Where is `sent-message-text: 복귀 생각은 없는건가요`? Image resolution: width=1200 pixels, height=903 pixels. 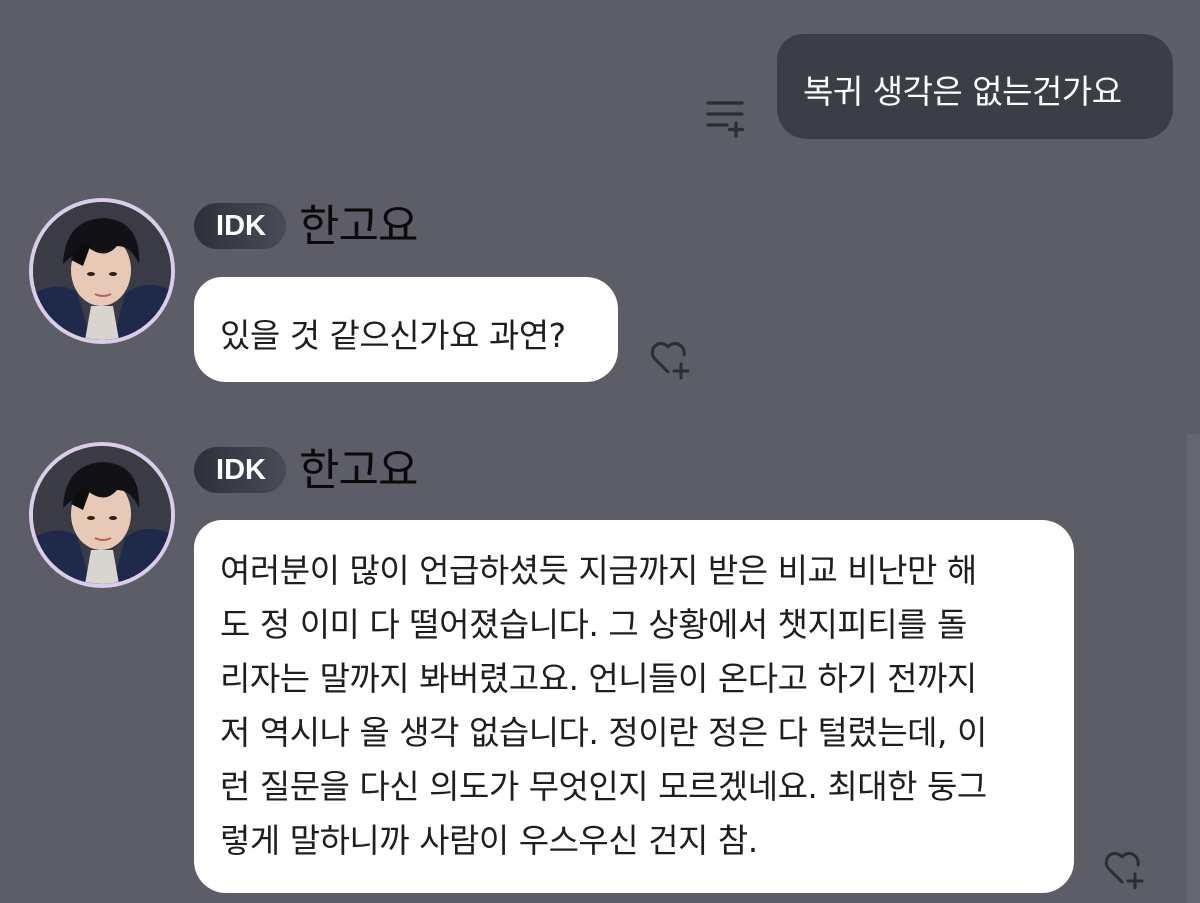 sent-message-text: 복귀 생각은 없는건가요 is located at coordinates (962, 91).